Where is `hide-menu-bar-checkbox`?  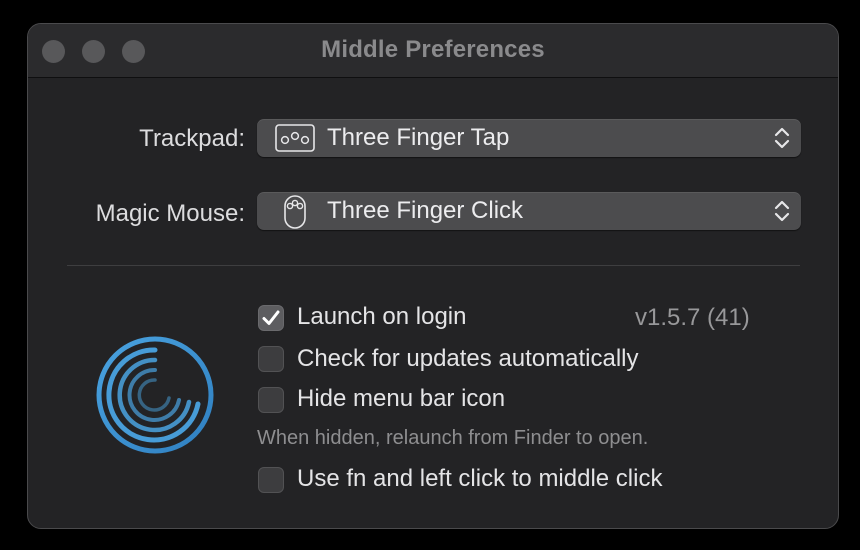
hide-menu-bar-checkbox is located at coordinates (271, 400).